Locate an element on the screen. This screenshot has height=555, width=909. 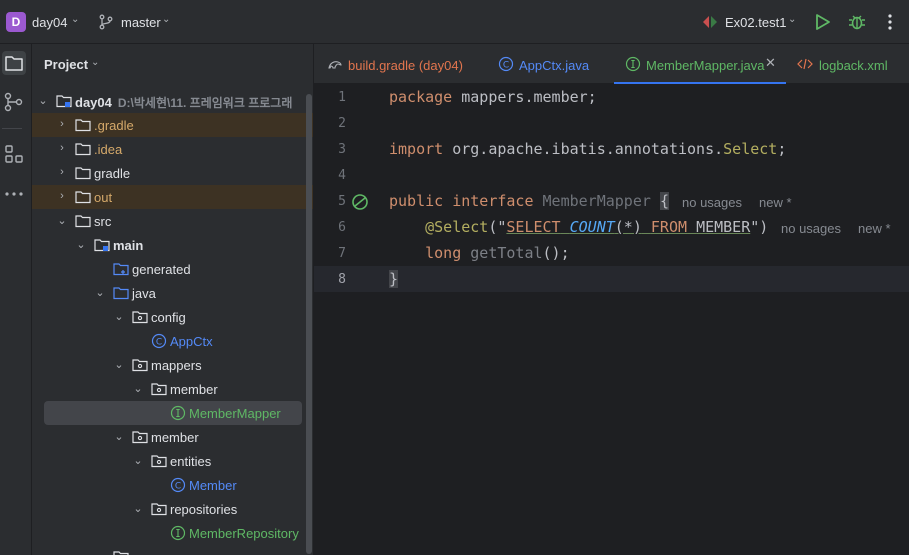
tab-logback: logback.xml is located at coordinates (849, 64).